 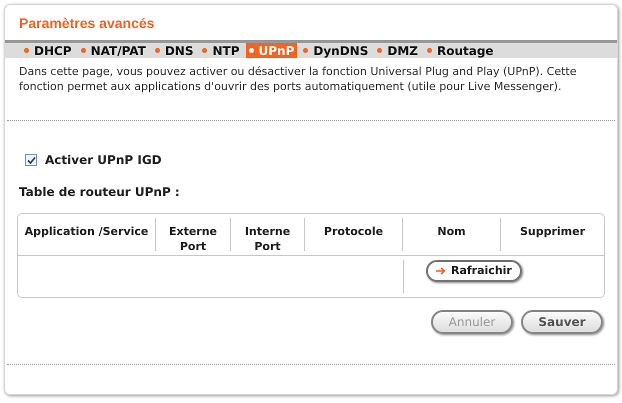 I want to click on column-header: Externe Port, so click(x=193, y=234).